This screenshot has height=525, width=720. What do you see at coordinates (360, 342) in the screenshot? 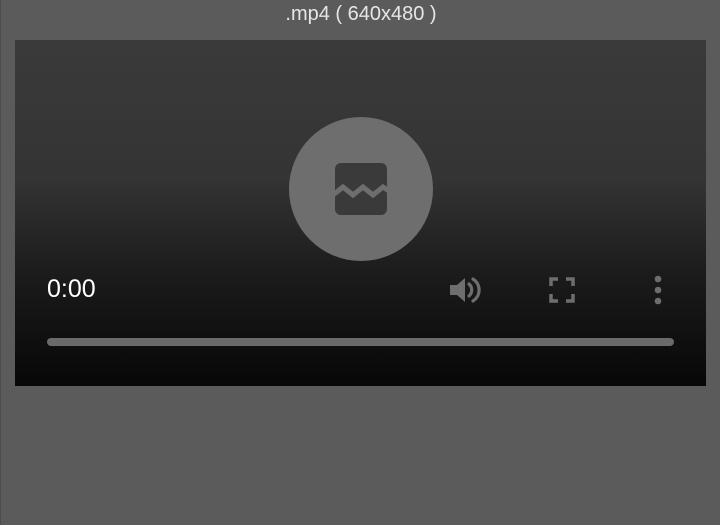
I see `progress-bar` at bounding box center [360, 342].